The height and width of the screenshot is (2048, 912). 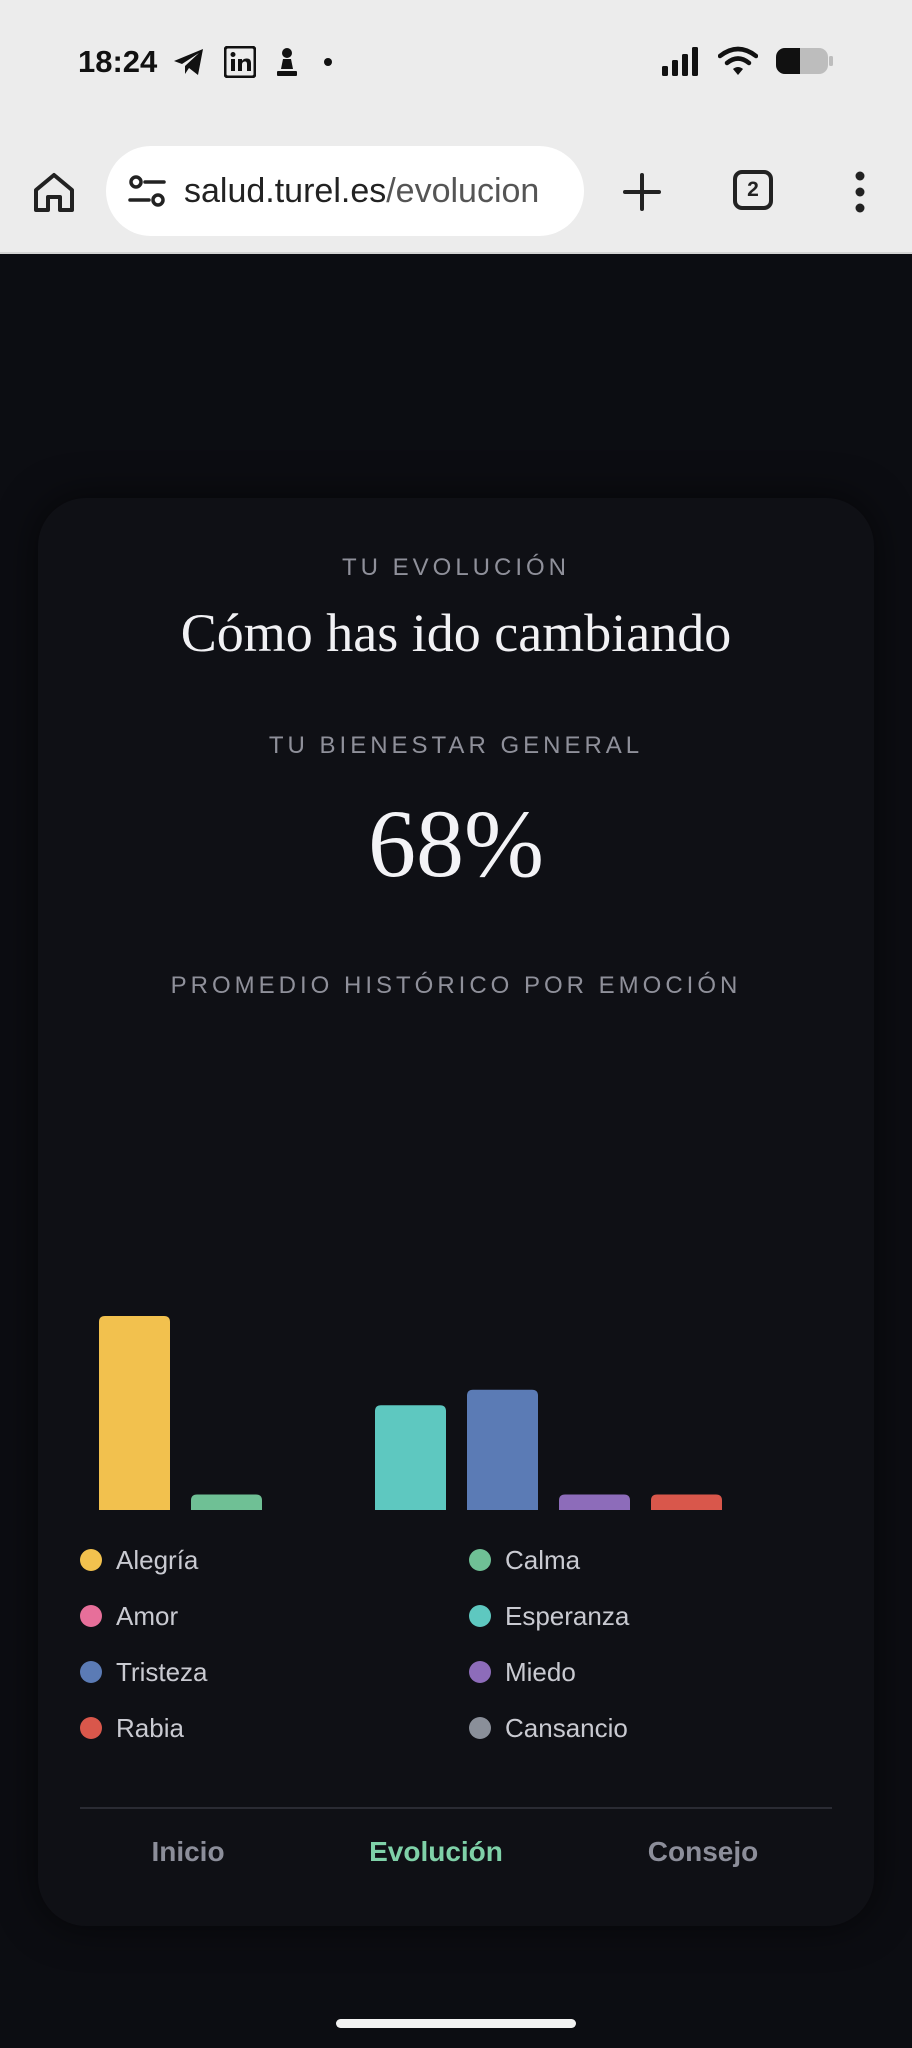 I want to click on nav-tab-consejo: Consejo, so click(x=703, y=1852).